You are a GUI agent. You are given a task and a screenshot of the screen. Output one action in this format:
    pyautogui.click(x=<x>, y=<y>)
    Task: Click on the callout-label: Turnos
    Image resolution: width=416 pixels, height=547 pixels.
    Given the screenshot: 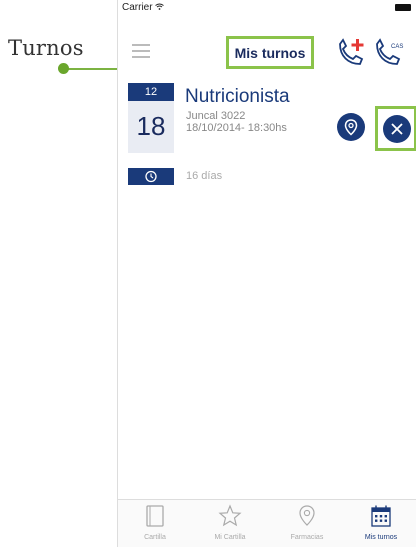 What is the action you would take?
    pyautogui.click(x=46, y=48)
    